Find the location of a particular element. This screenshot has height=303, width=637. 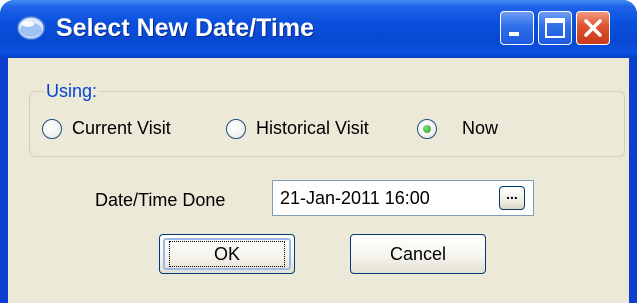

radio-now is located at coordinates (427, 129).